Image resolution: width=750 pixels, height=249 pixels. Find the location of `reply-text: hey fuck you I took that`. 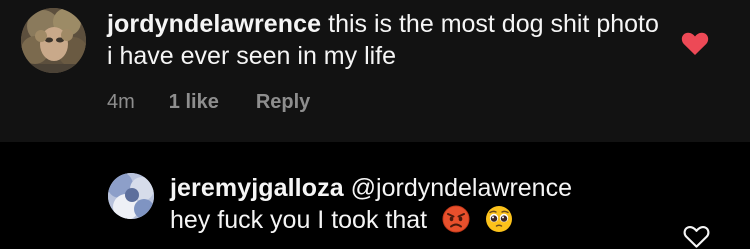

reply-text: hey fuck you I took that is located at coordinates (299, 220).